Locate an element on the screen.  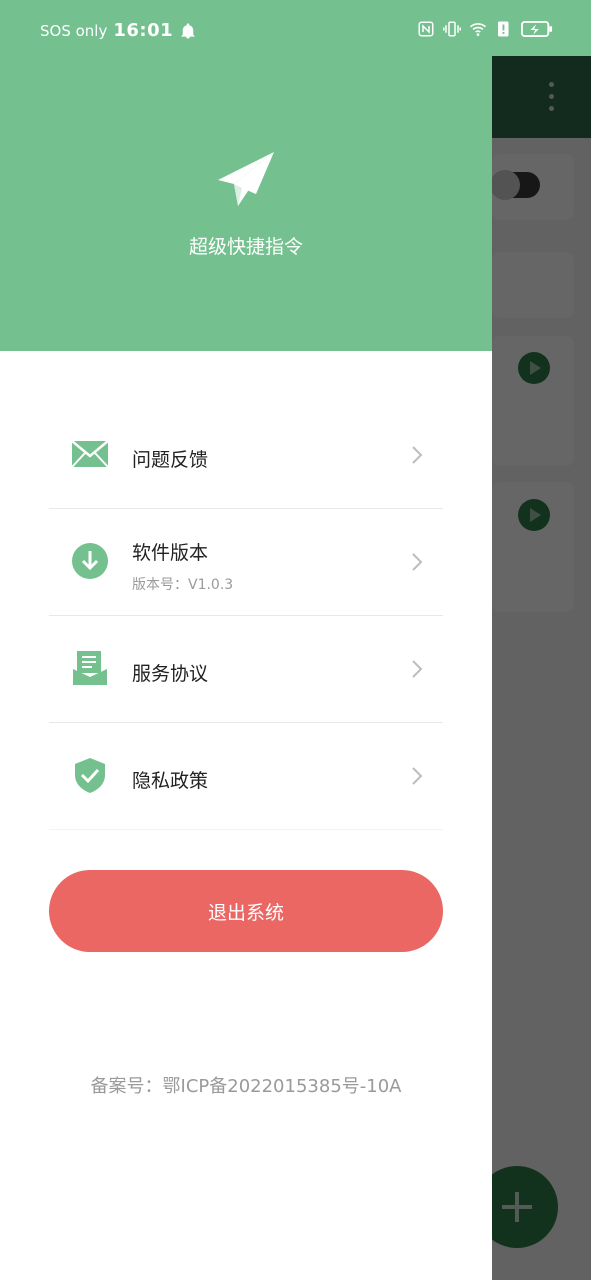
menu-item-label: 问题反馈 is located at coordinates (170, 460).